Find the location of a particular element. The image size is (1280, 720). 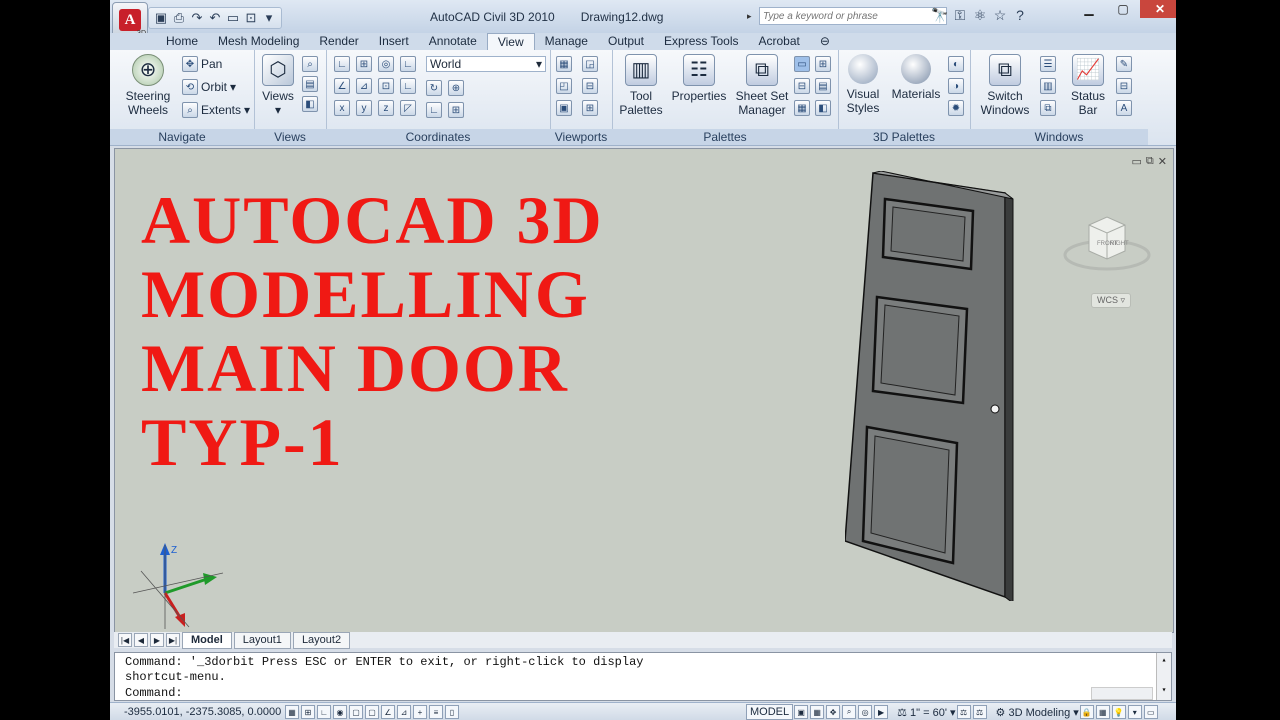

ucs-rotate-icon: ↻ is located at coordinates (434, 88).